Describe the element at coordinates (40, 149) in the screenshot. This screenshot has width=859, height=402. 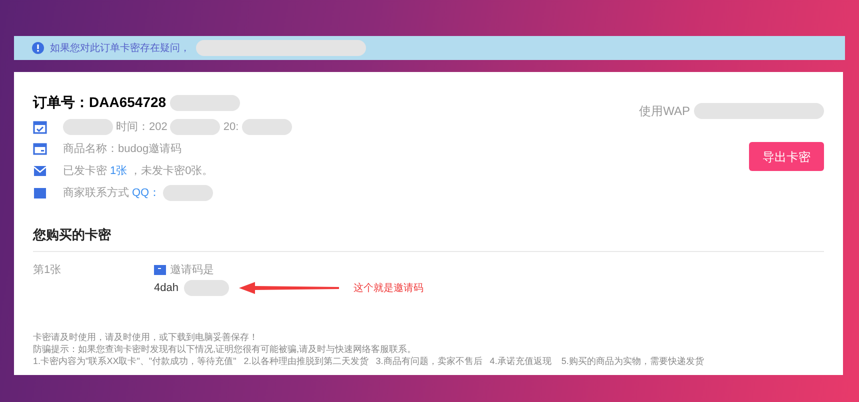
I see `wallet-icon` at that location.